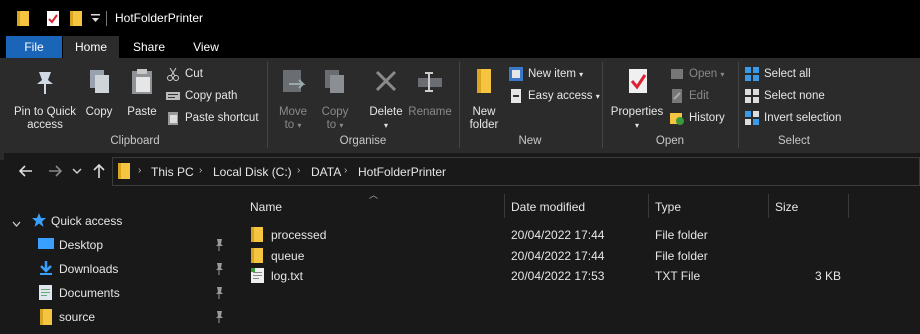 The width and height of the screenshot is (920, 334). I want to click on recent-locations-button, so click(77, 171).